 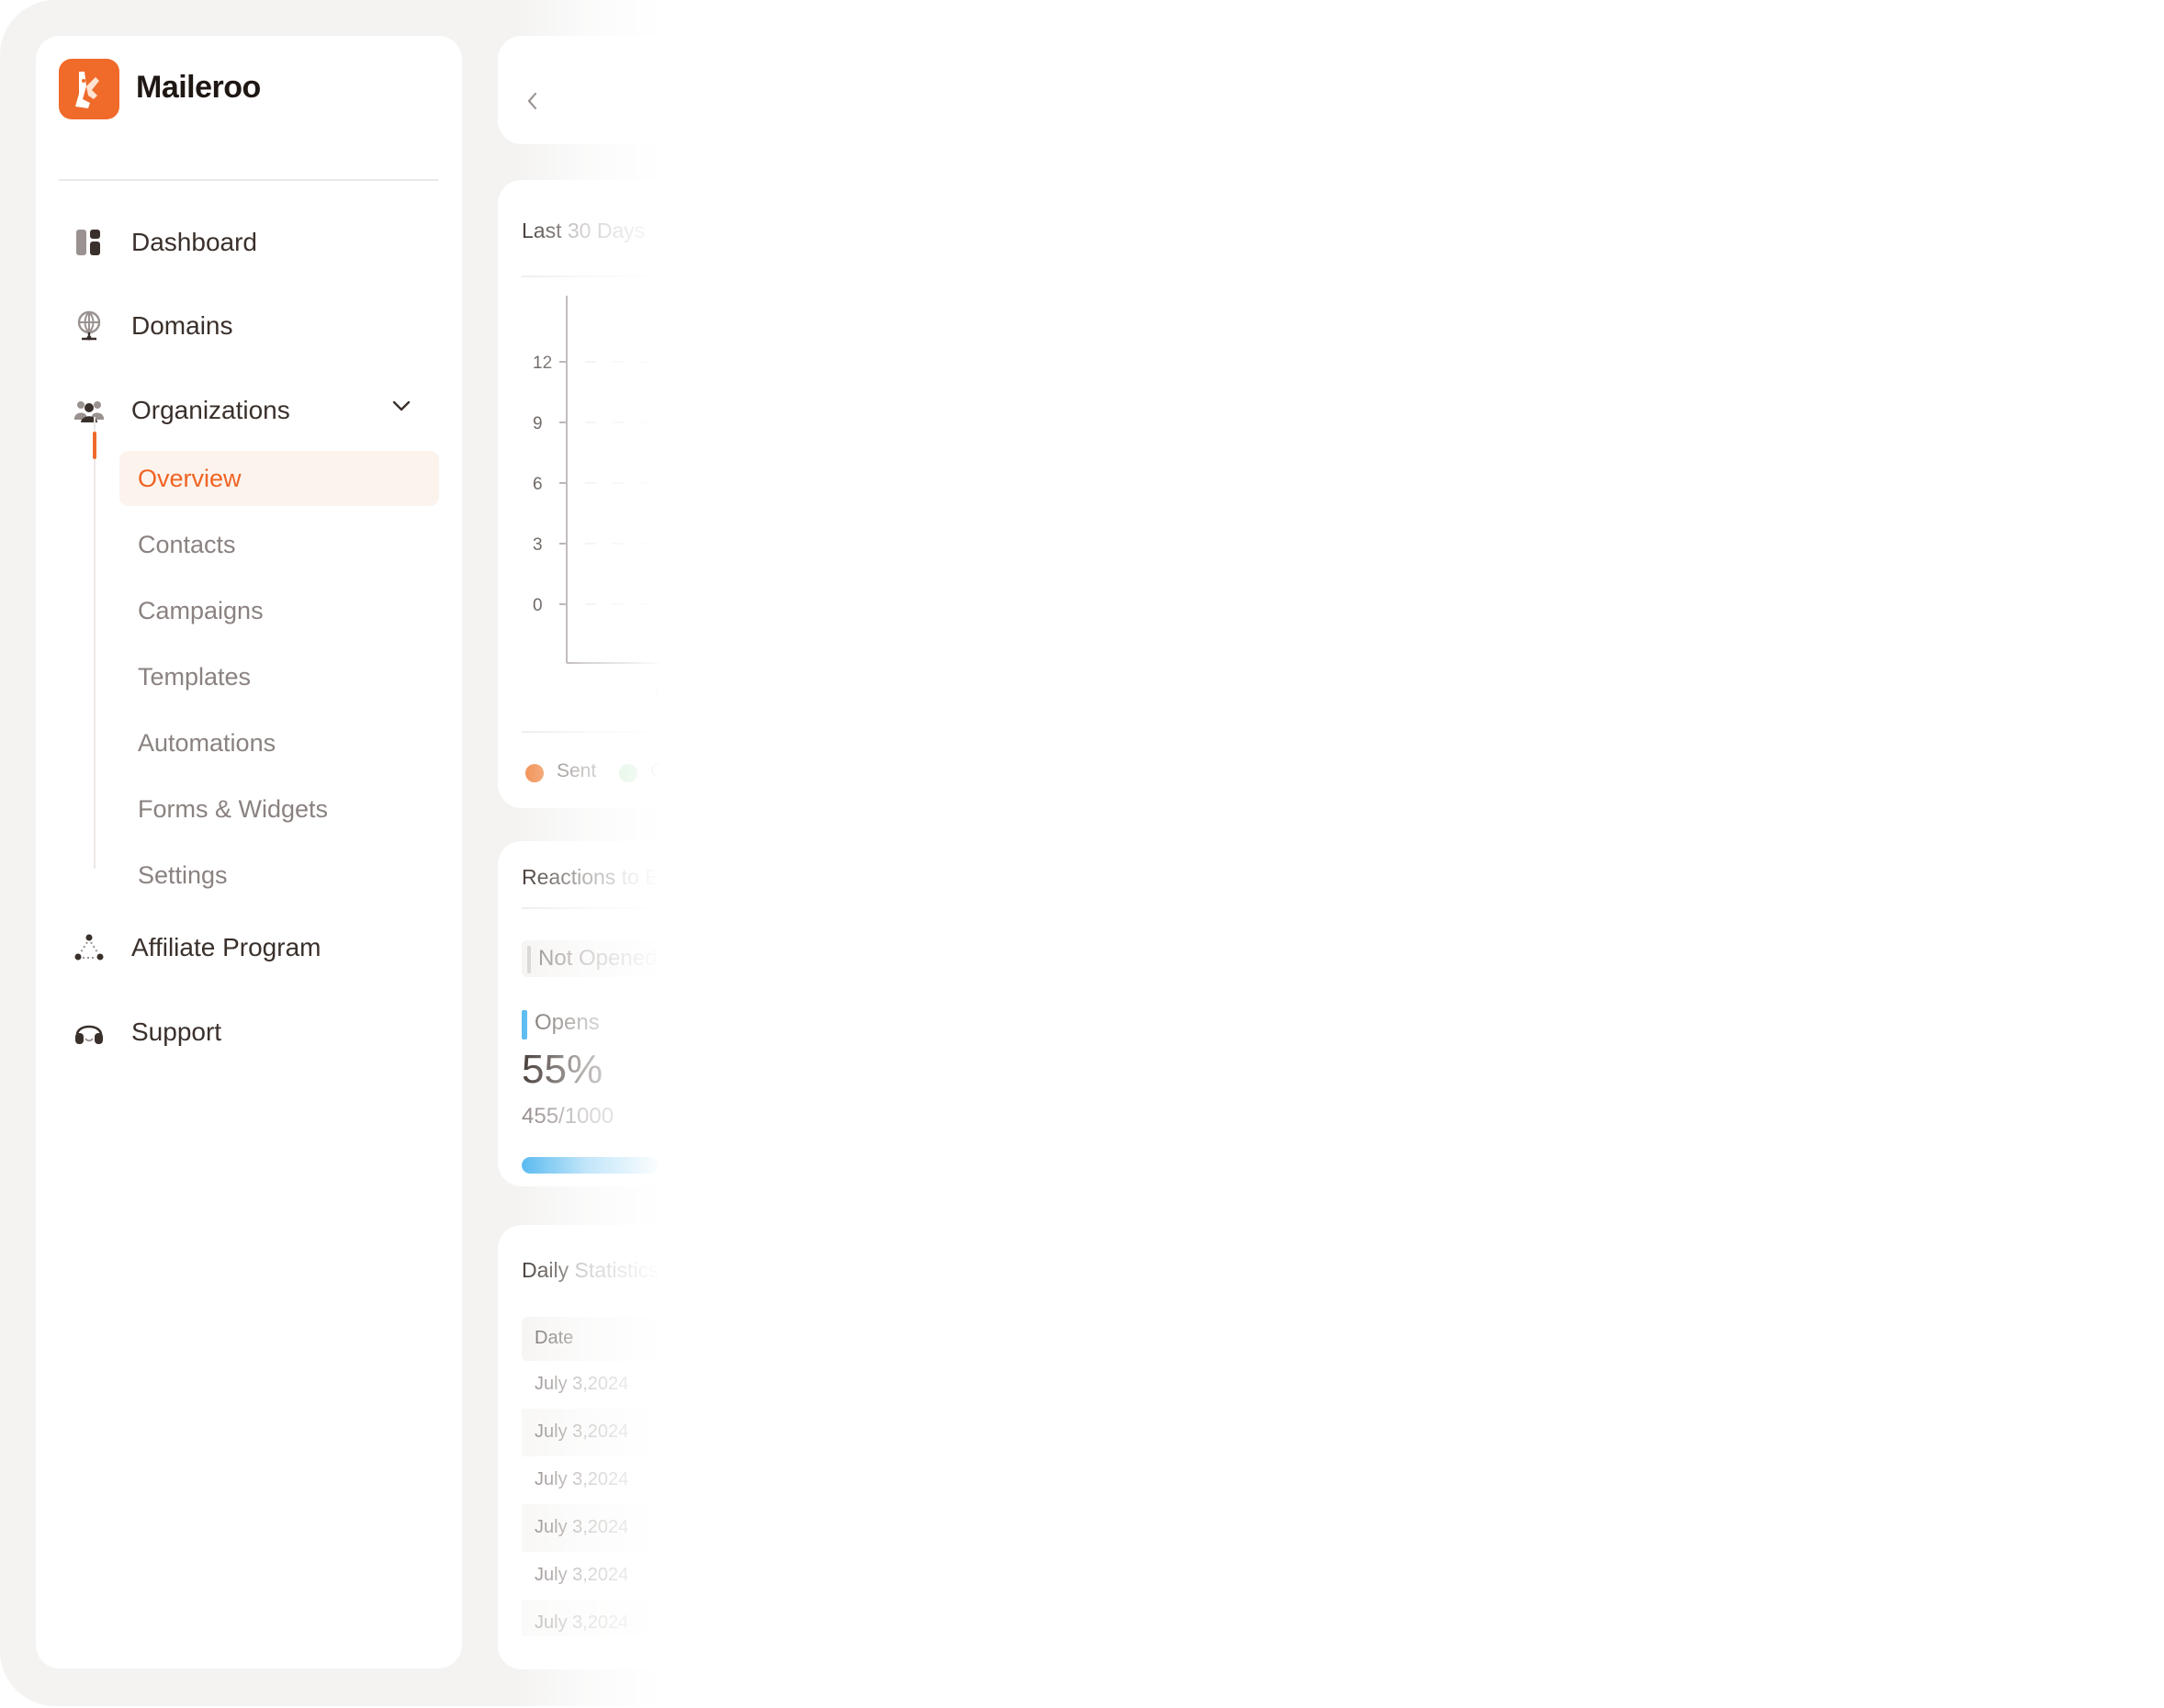 I want to click on card-title: Daily Statistics, so click(x=590, y=1271).